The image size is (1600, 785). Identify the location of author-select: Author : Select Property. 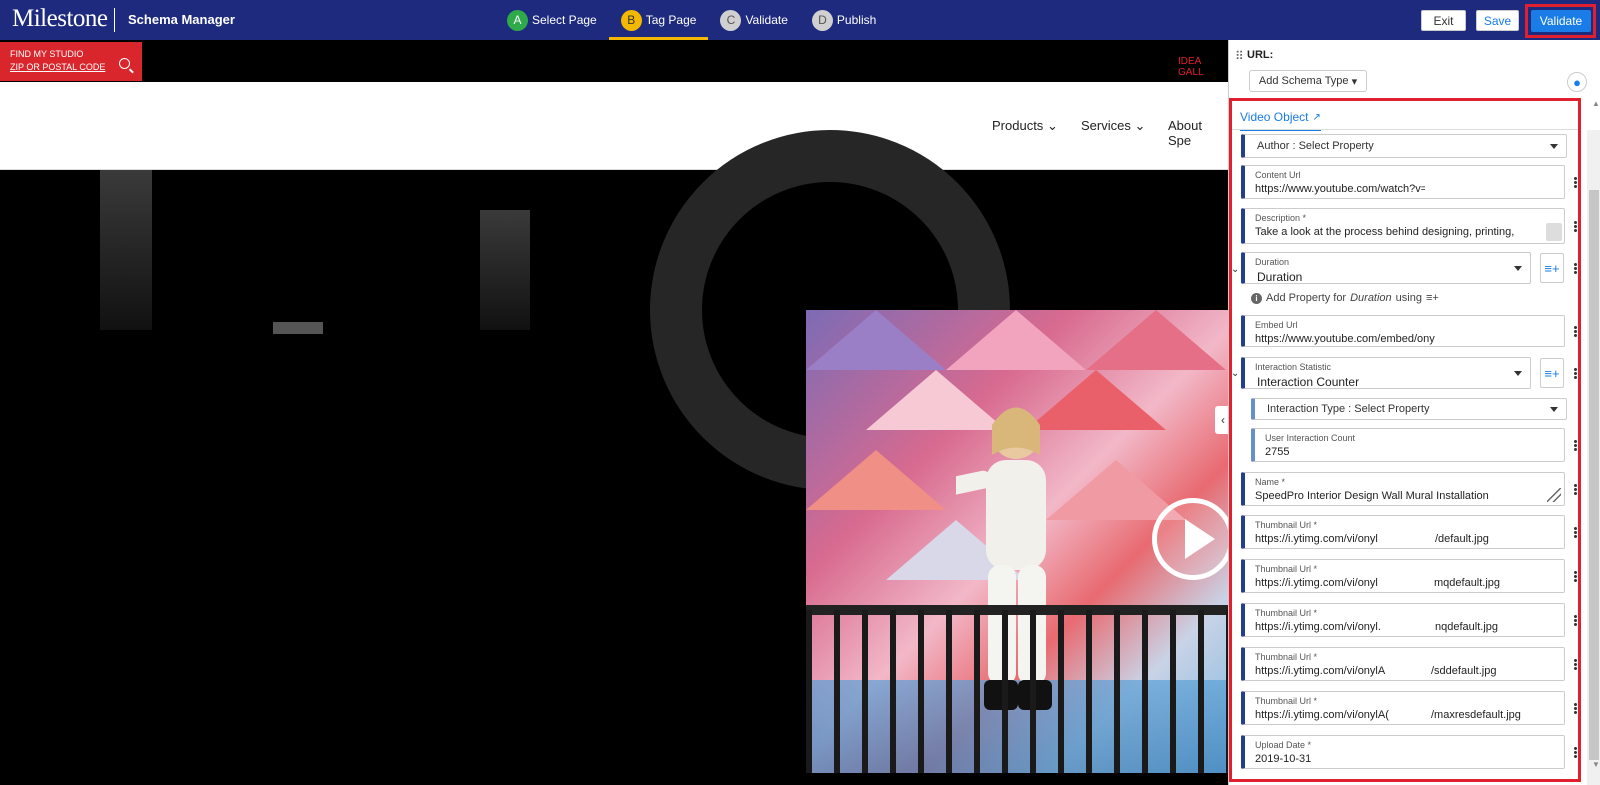
(1404, 146).